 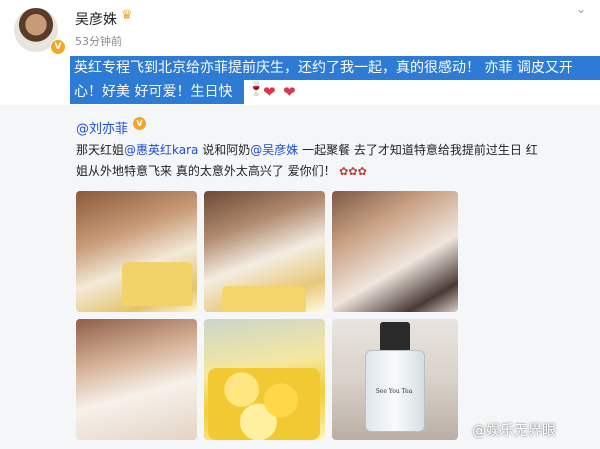 What do you see at coordinates (100, 150) in the screenshot?
I see `repost-text-segment: 那天红姐` at bounding box center [100, 150].